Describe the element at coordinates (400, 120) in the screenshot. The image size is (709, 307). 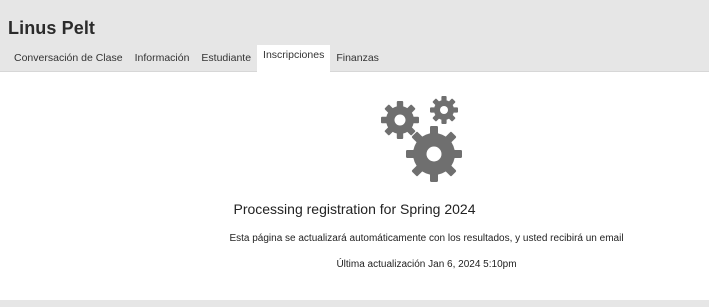
I see `gear-small-left-icon` at that location.